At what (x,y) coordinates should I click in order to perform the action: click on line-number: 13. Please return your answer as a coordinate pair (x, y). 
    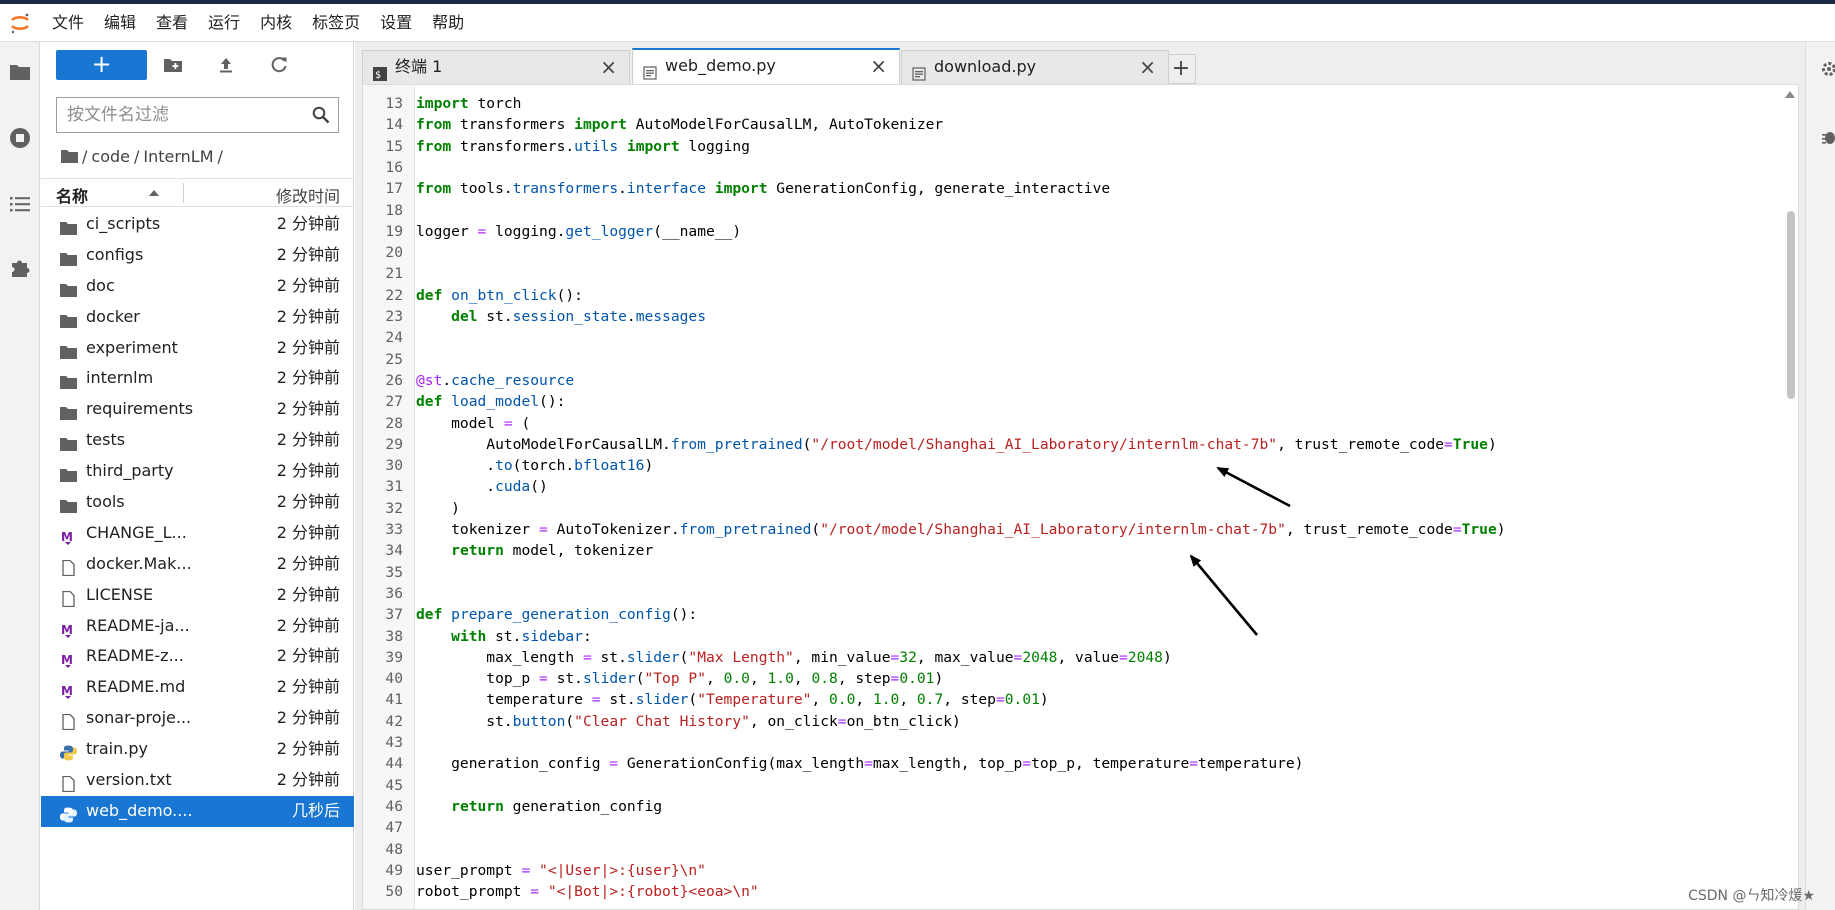
    Looking at the image, I should click on (394, 103).